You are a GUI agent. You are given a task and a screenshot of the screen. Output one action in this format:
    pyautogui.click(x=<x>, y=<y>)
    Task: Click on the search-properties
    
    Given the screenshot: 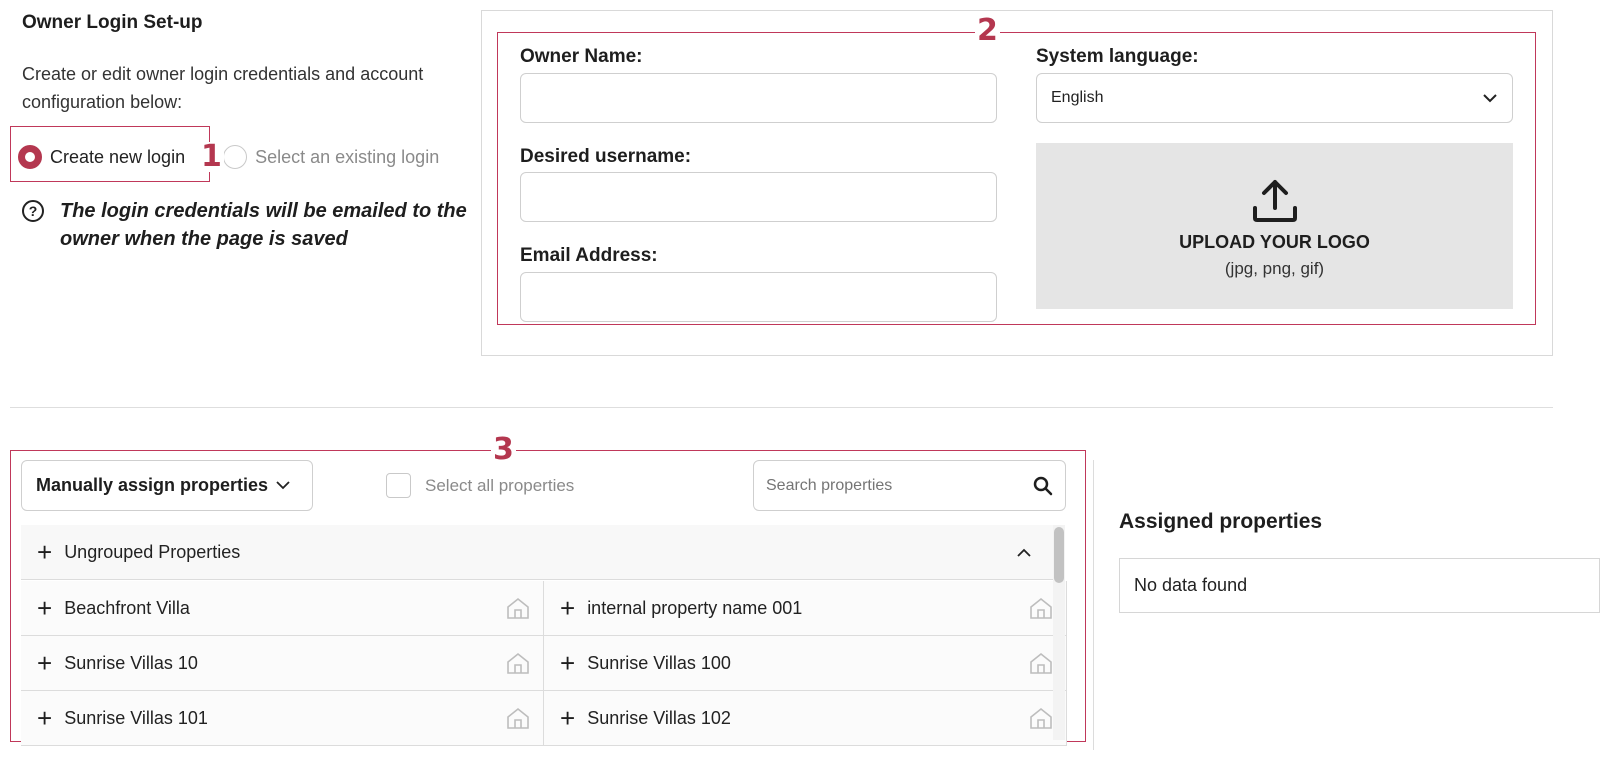 What is the action you would take?
    pyautogui.click(x=909, y=485)
    